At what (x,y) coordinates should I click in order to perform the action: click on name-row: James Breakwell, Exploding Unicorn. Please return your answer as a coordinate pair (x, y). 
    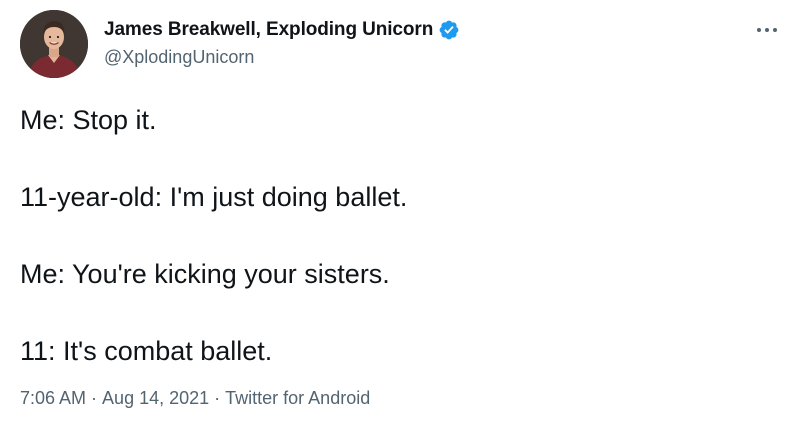
    Looking at the image, I should click on (282, 30).